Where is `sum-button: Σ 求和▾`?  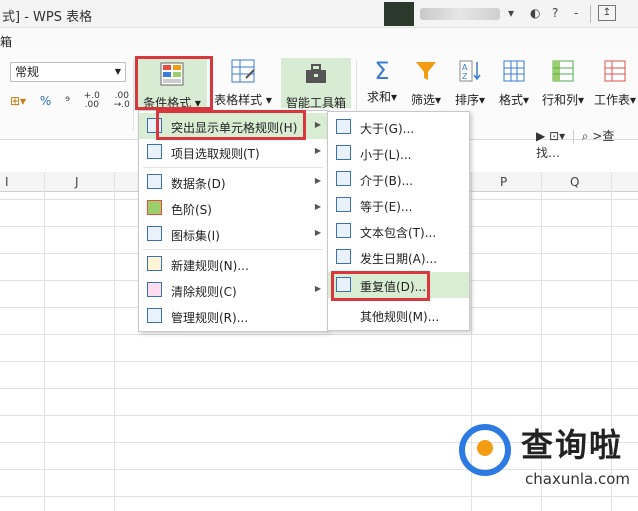 sum-button: Σ 求和▾ is located at coordinates (382, 81).